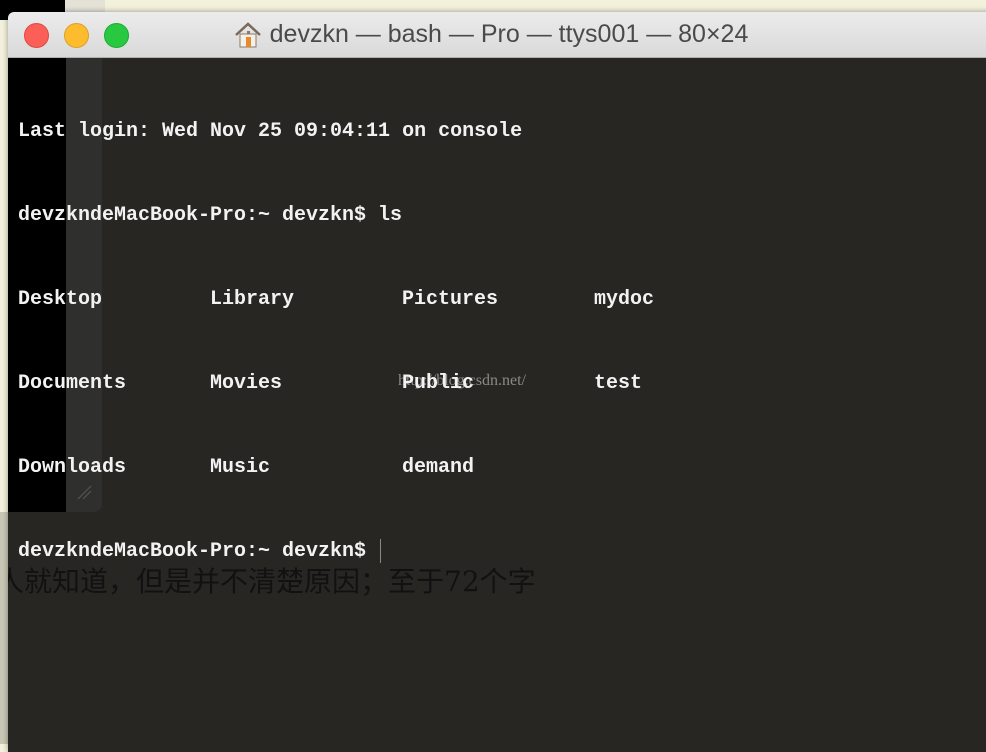 Image resolution: width=986 pixels, height=752 pixels. What do you see at coordinates (60, 299) in the screenshot?
I see `ls-entry: Desktop` at bounding box center [60, 299].